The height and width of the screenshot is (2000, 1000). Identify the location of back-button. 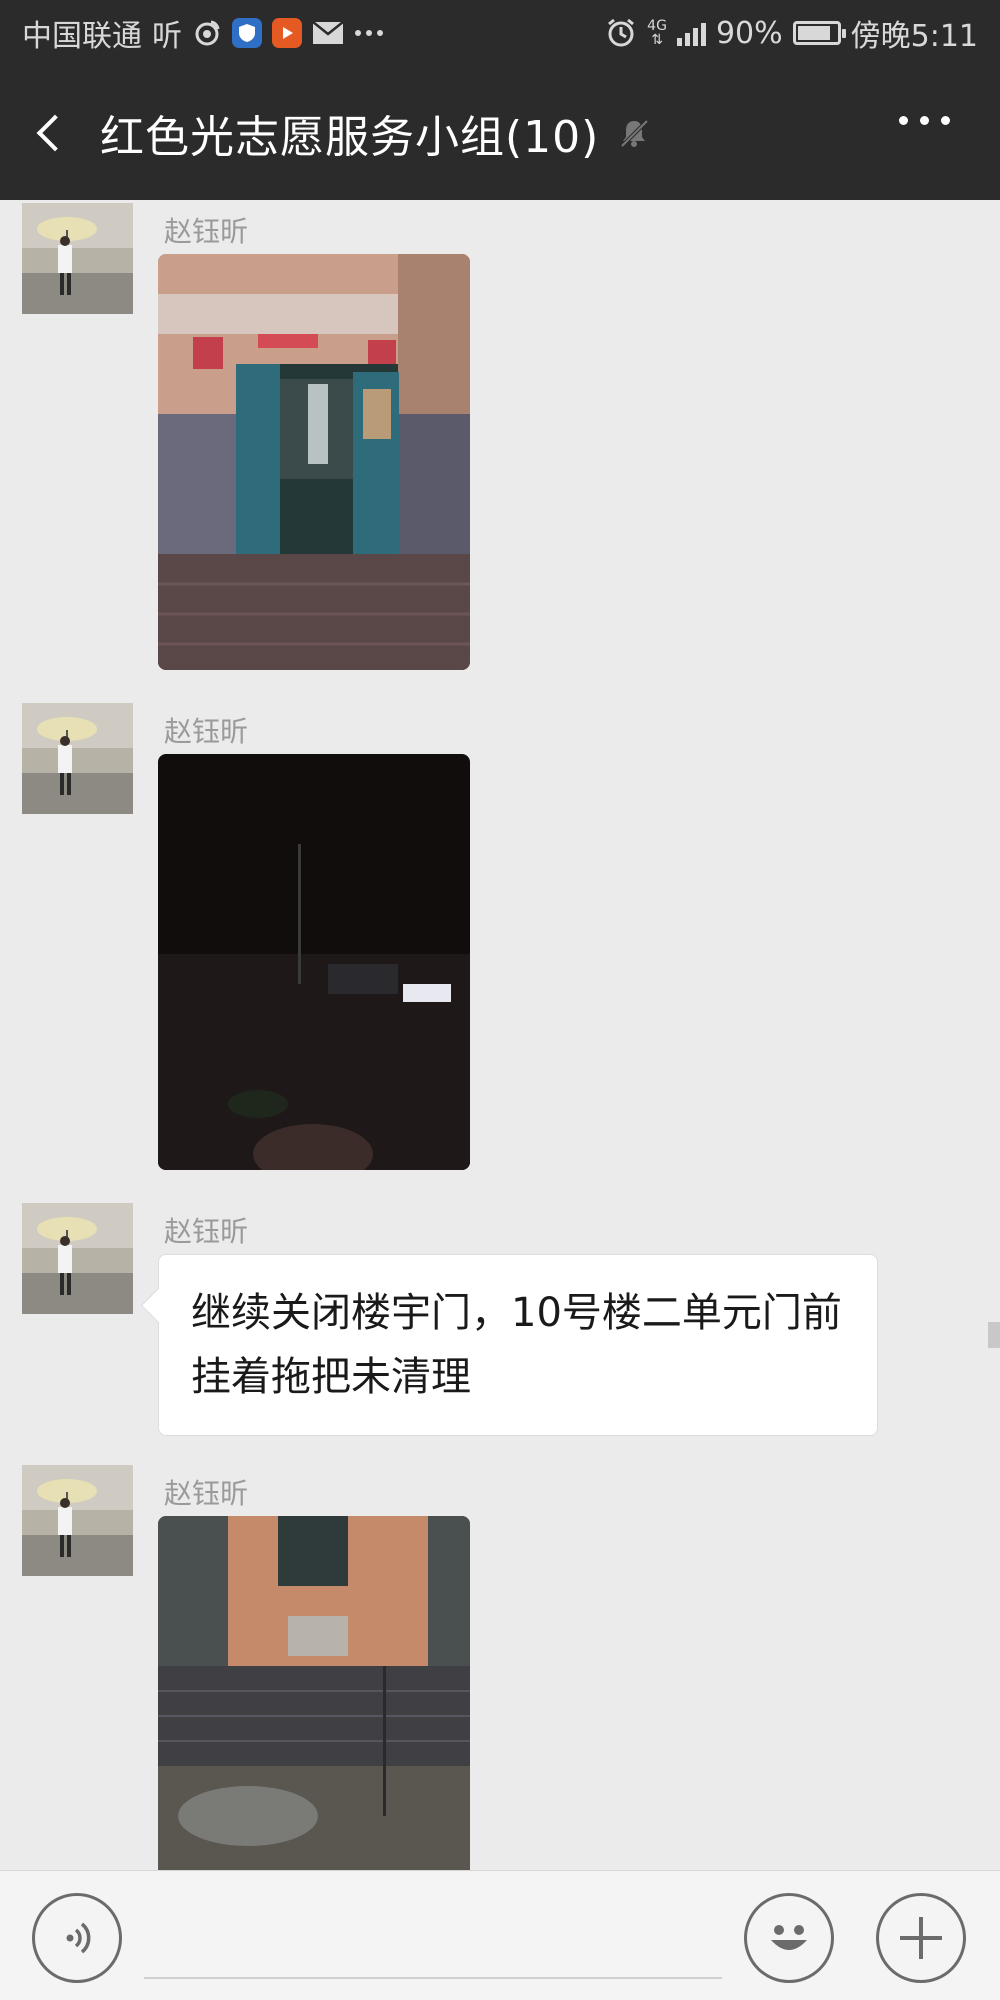
(50, 133).